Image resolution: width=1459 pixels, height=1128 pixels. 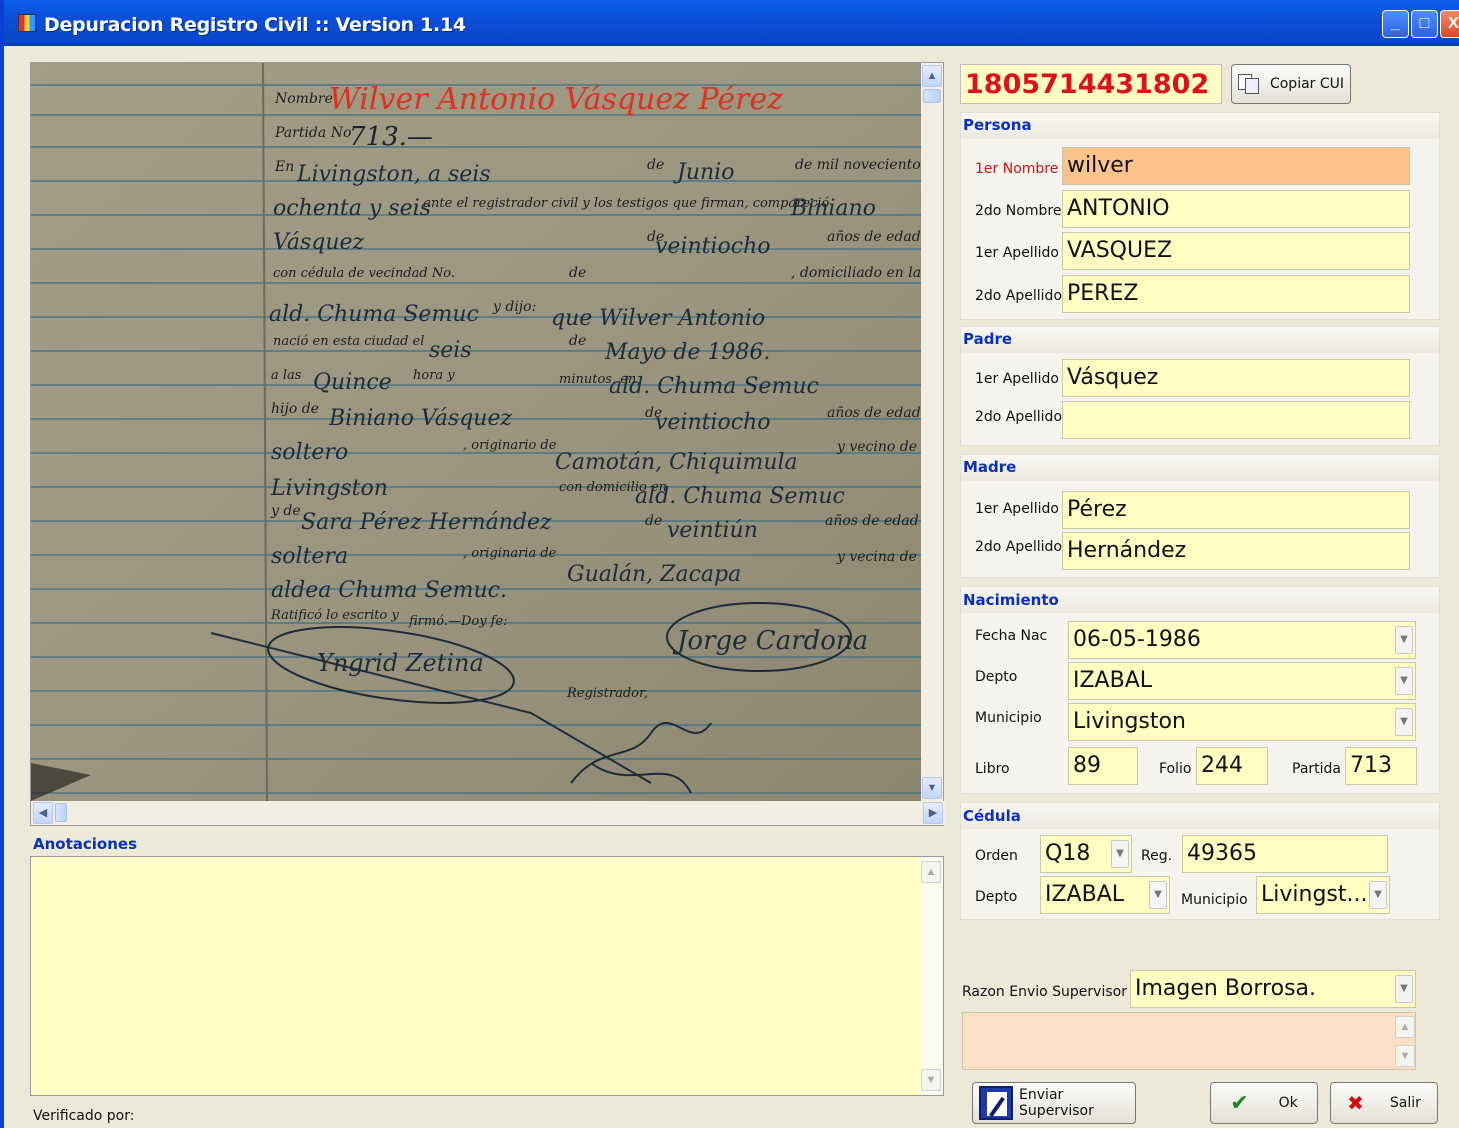 What do you see at coordinates (932, 96) in the screenshot?
I see `scroll-thumb` at bounding box center [932, 96].